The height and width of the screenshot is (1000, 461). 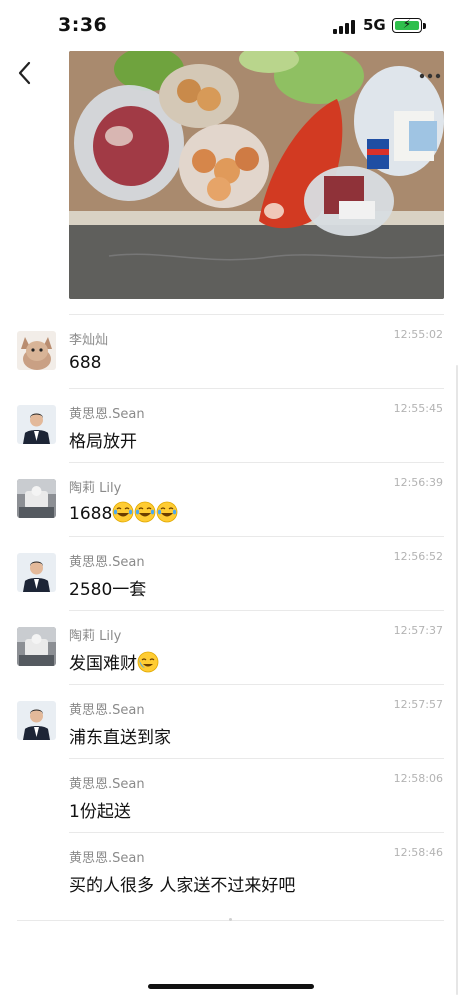 What do you see at coordinates (418, 334) in the screenshot?
I see `message-time: 12:55:02` at bounding box center [418, 334].